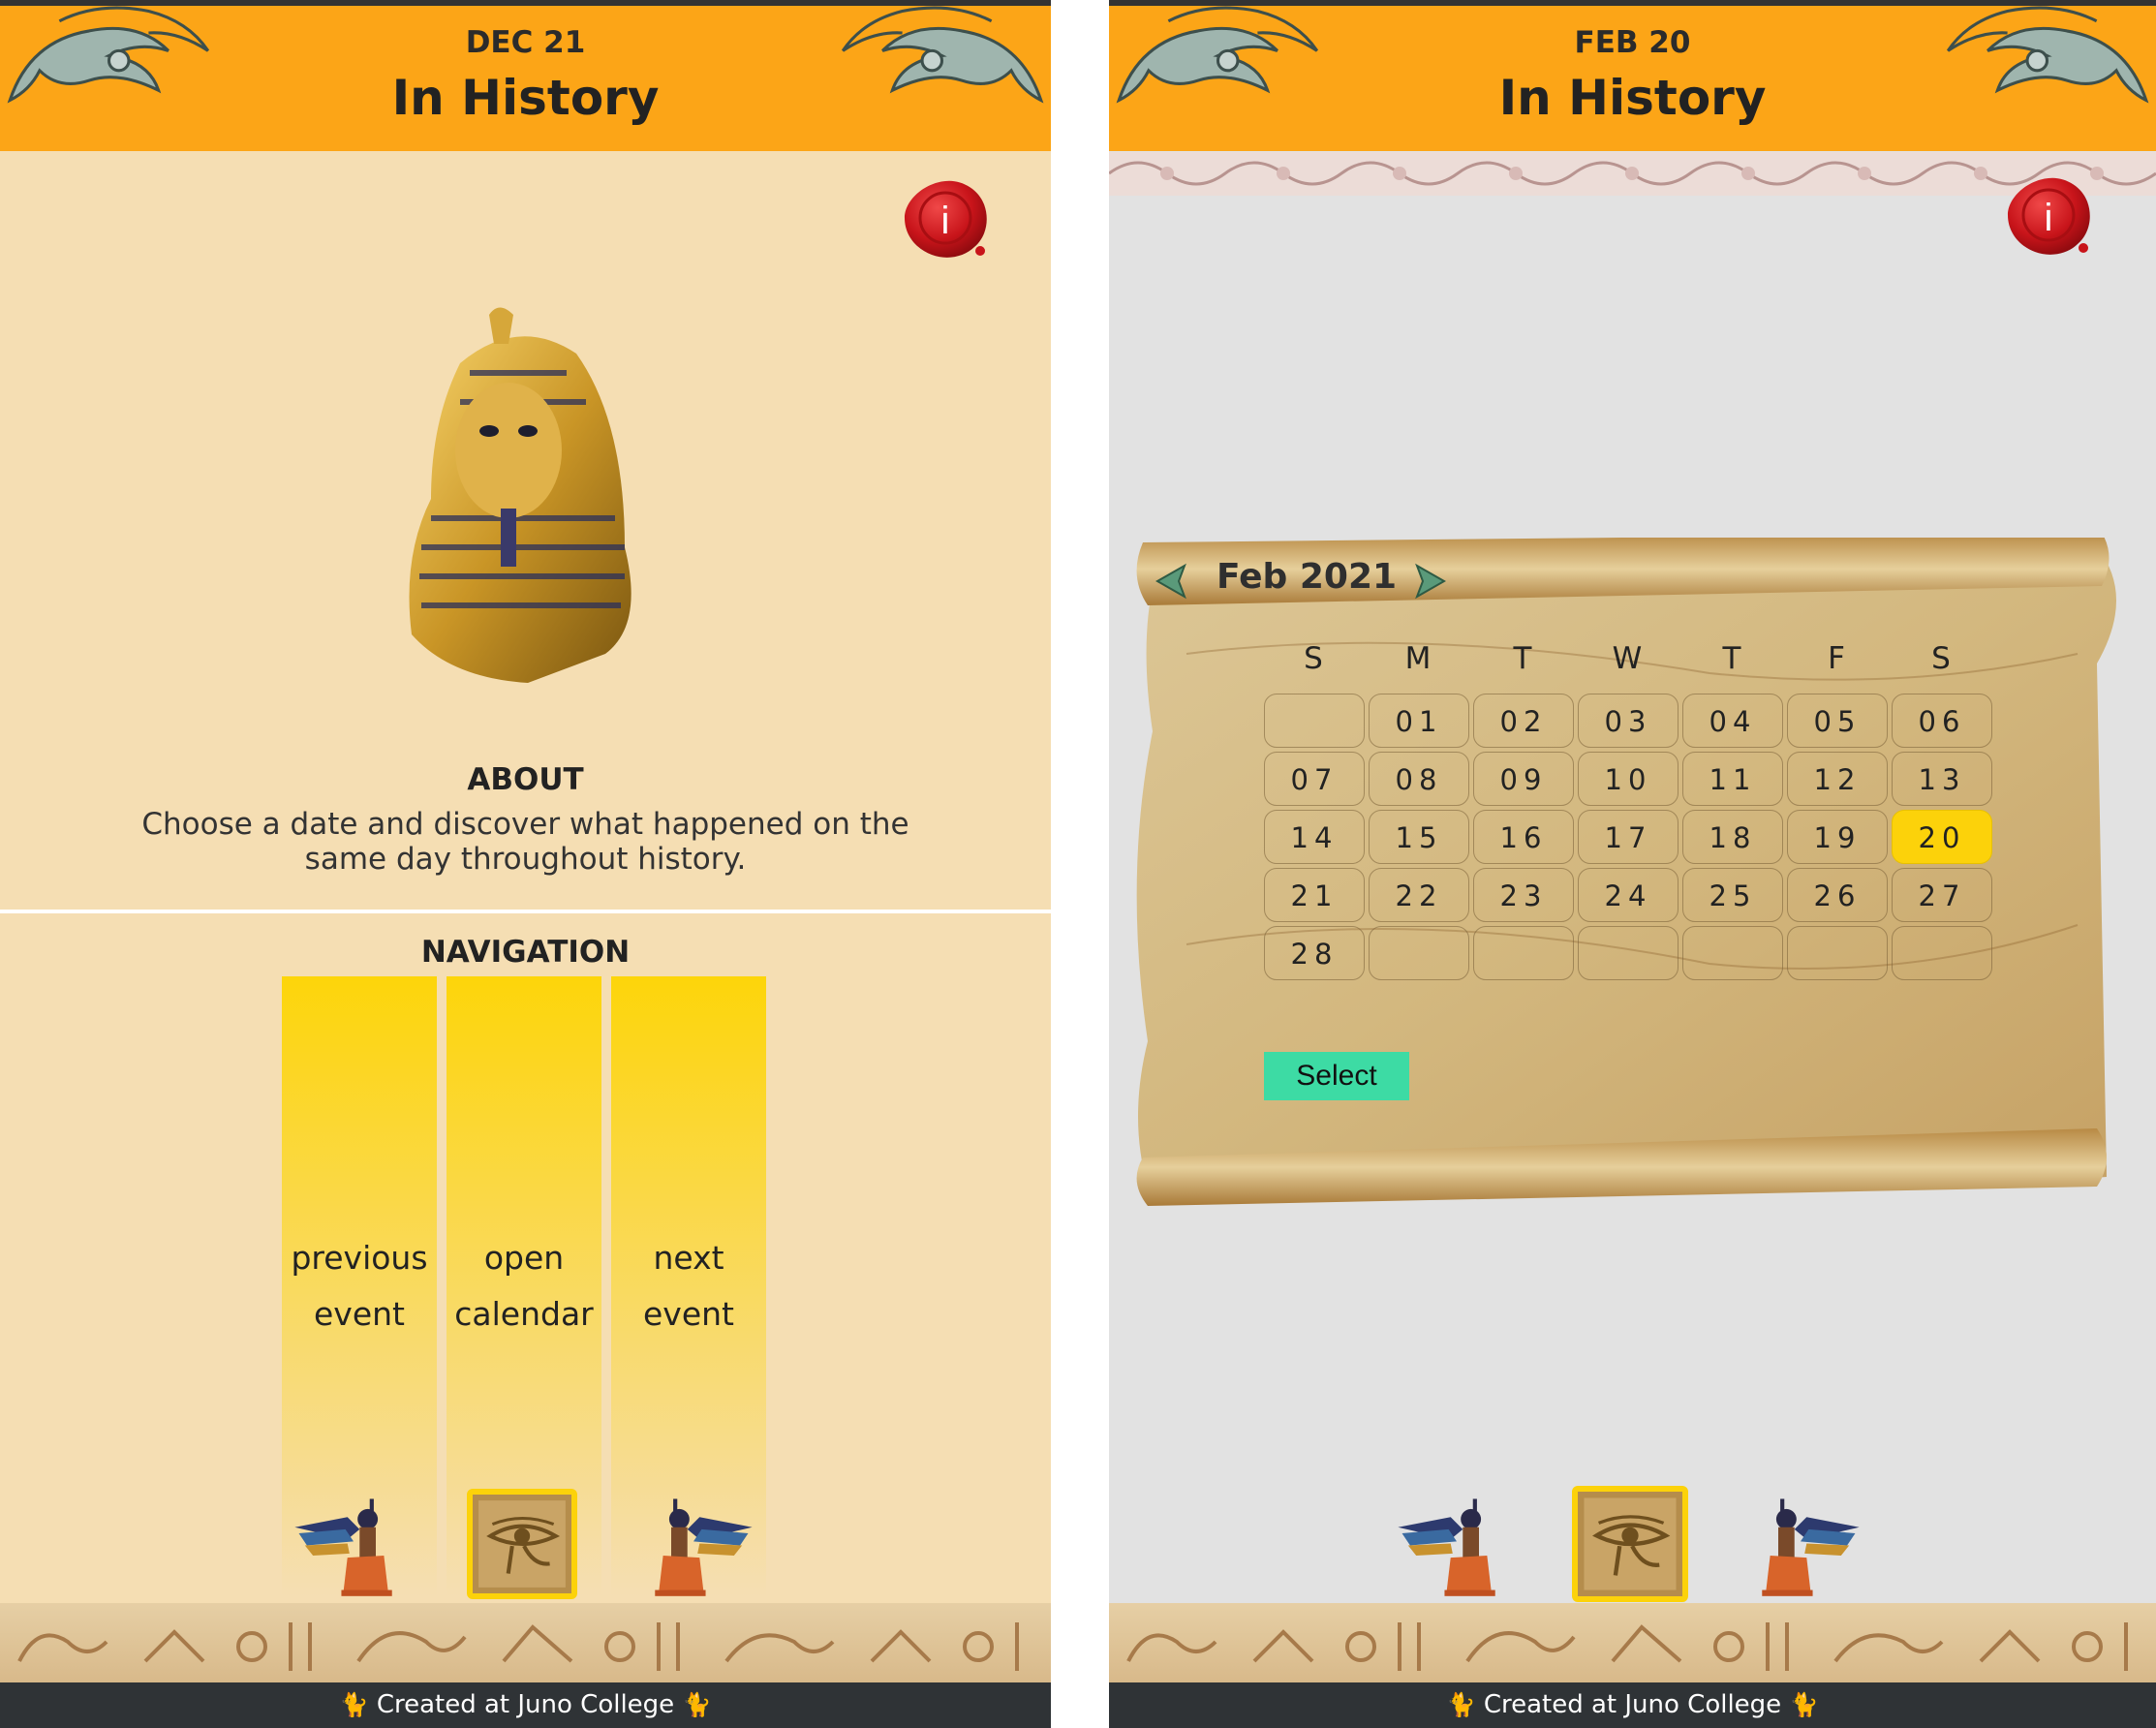 Image resolution: width=2156 pixels, height=1728 pixels. Describe the element at coordinates (1428, 581) in the screenshot. I see `green-scarab-right-icon` at that location.